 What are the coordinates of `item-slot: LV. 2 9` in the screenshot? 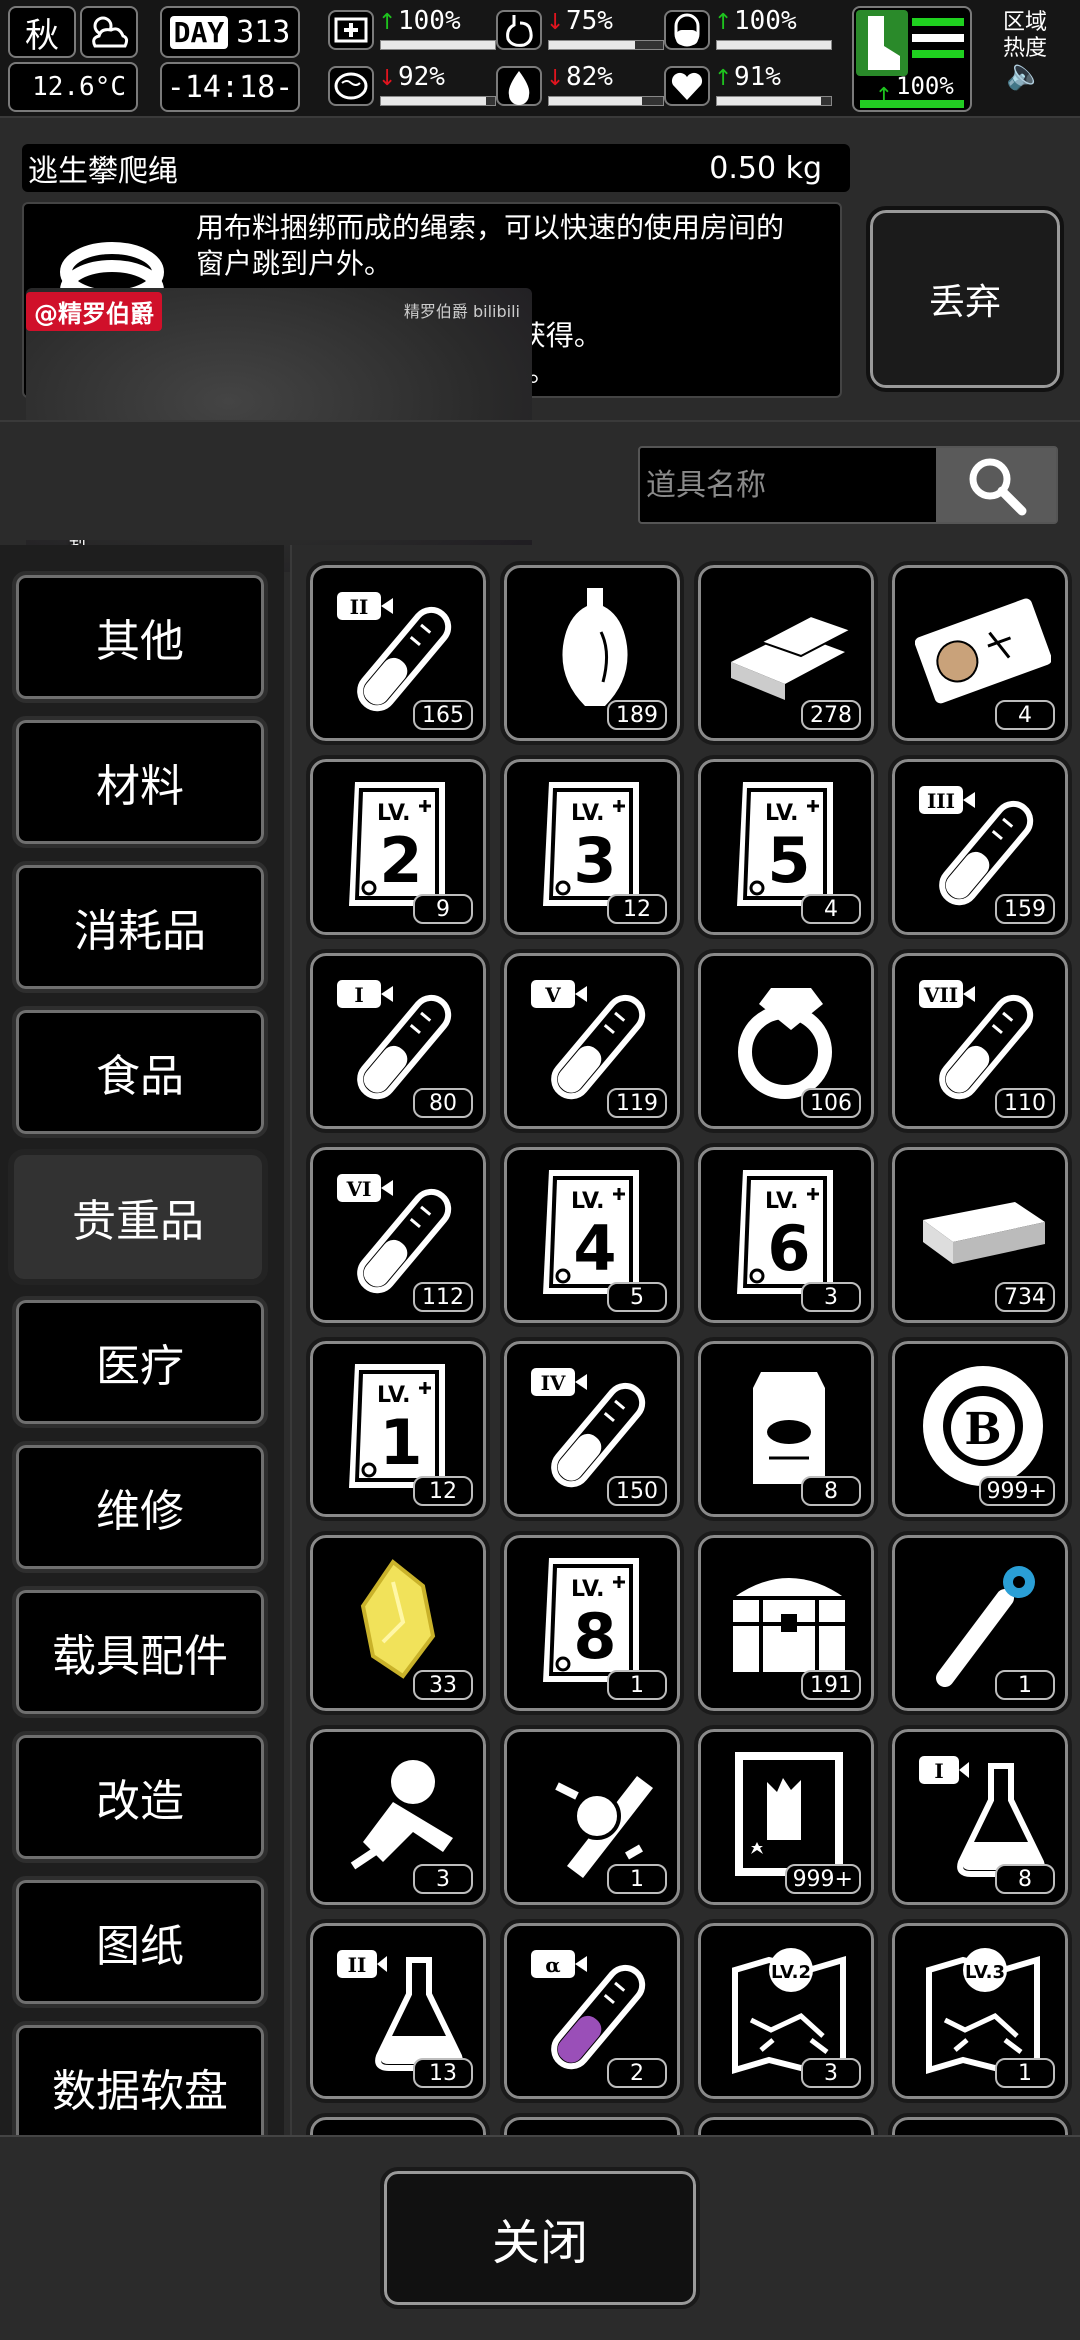 It's located at (398, 847).